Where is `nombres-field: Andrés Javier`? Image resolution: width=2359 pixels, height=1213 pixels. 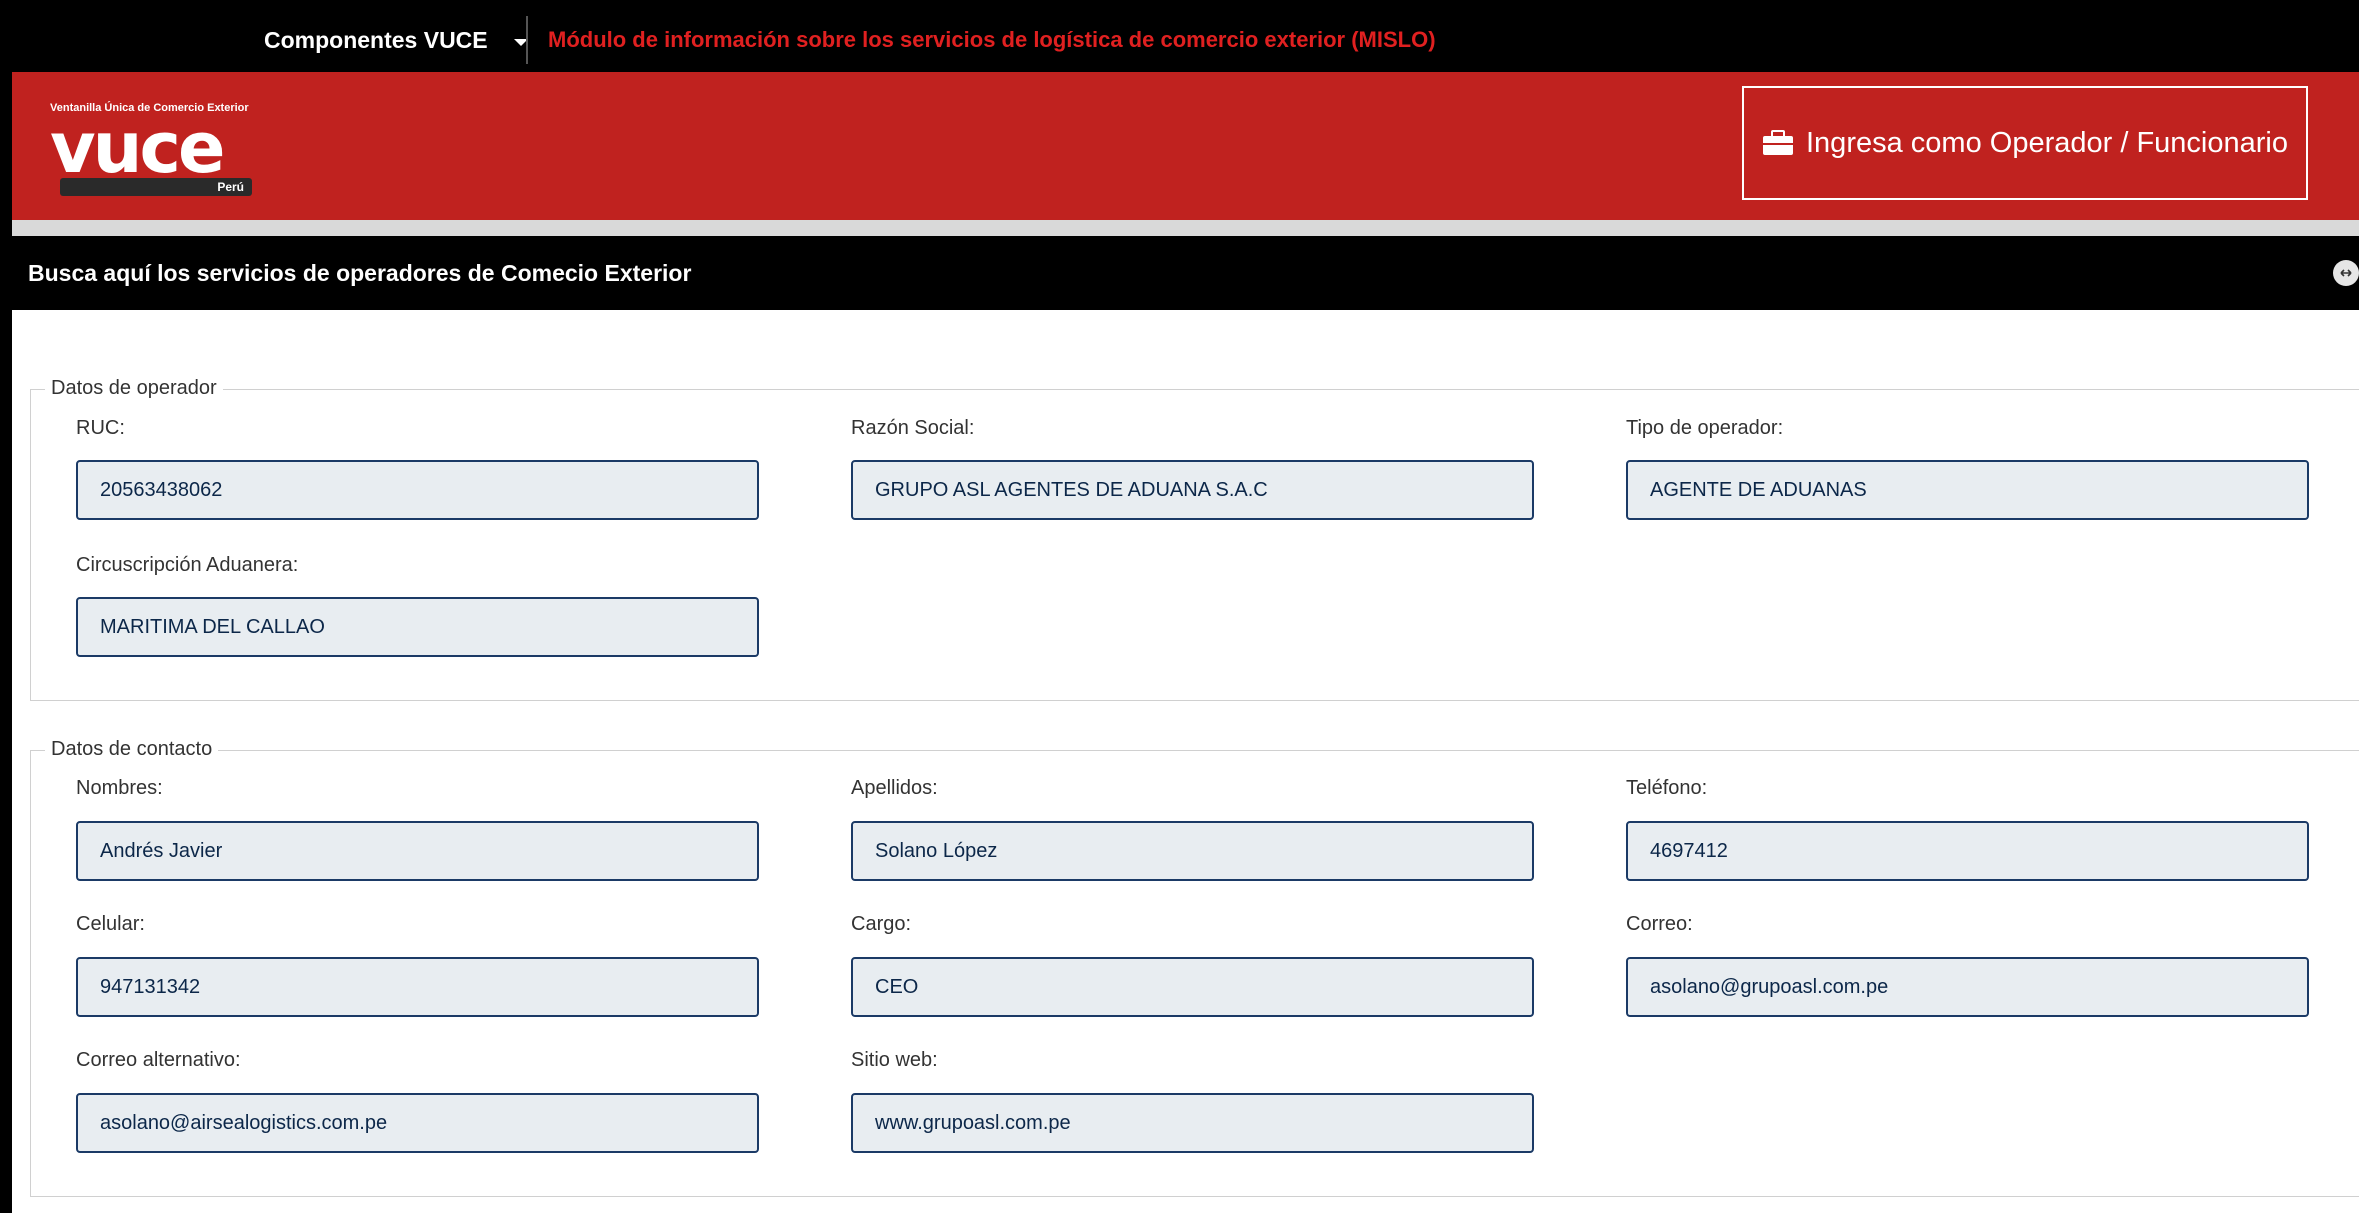 nombres-field: Andrés Javier is located at coordinates (417, 851).